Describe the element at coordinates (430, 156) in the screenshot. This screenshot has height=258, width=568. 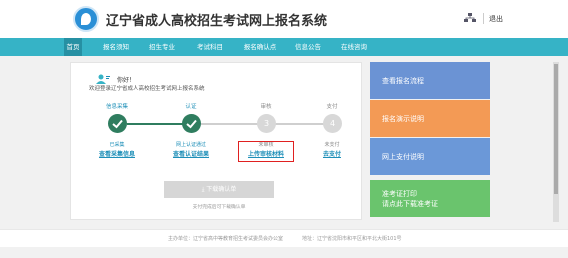
I see `side-card-payment: 网上支付说明` at that location.